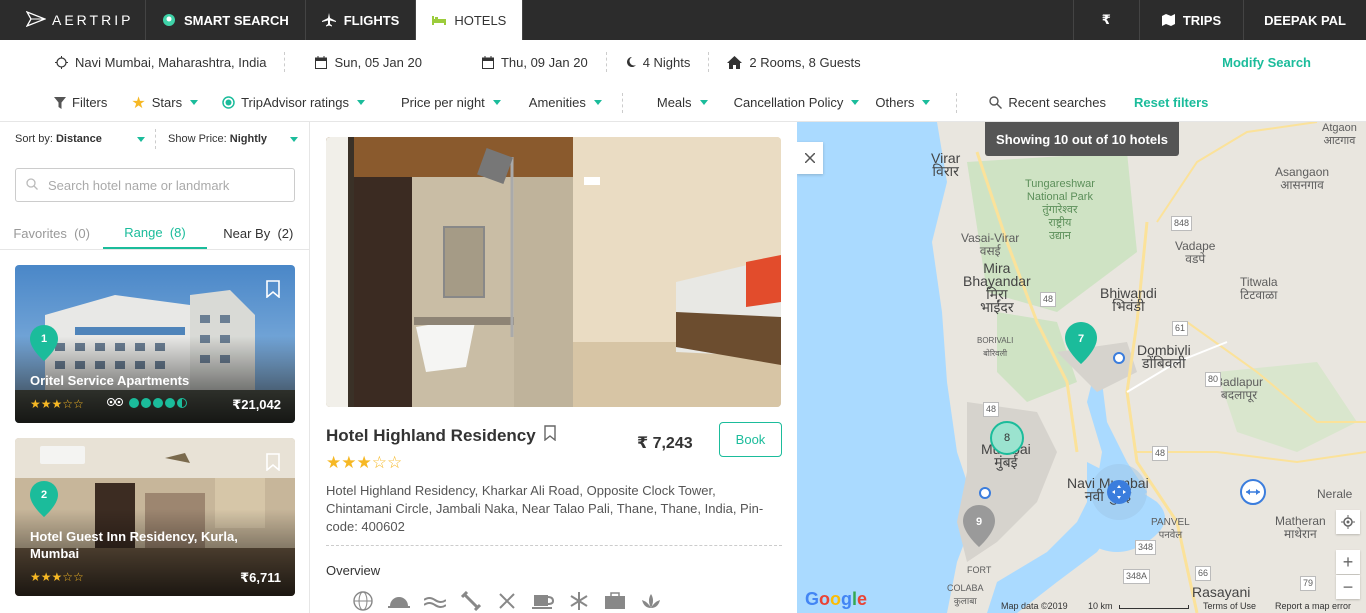 This screenshot has height=613, width=1366. I want to click on tripadvisor-filter-label: TripAdvisor ratings, so click(295, 102).